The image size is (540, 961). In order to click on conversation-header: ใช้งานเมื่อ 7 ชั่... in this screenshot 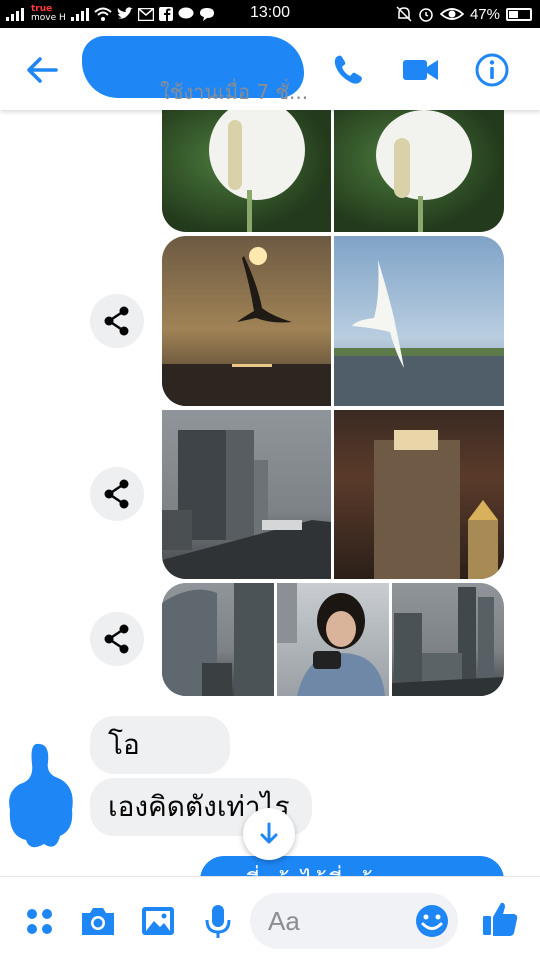, I will do `click(270, 69)`.